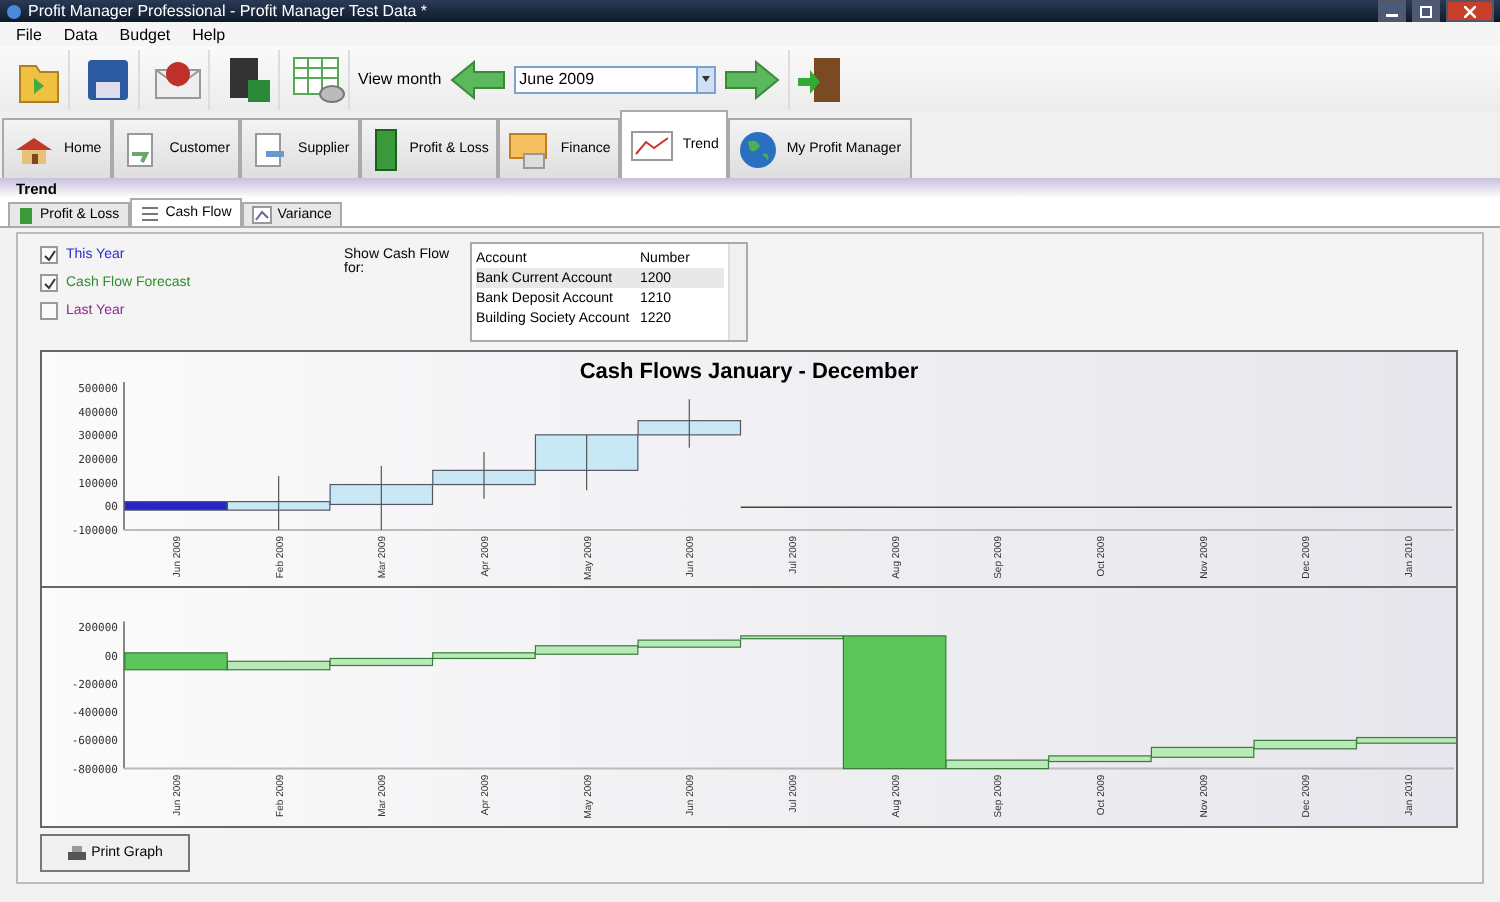 The height and width of the screenshot is (902, 1500). I want to click on menu-item: Help, so click(209, 34).